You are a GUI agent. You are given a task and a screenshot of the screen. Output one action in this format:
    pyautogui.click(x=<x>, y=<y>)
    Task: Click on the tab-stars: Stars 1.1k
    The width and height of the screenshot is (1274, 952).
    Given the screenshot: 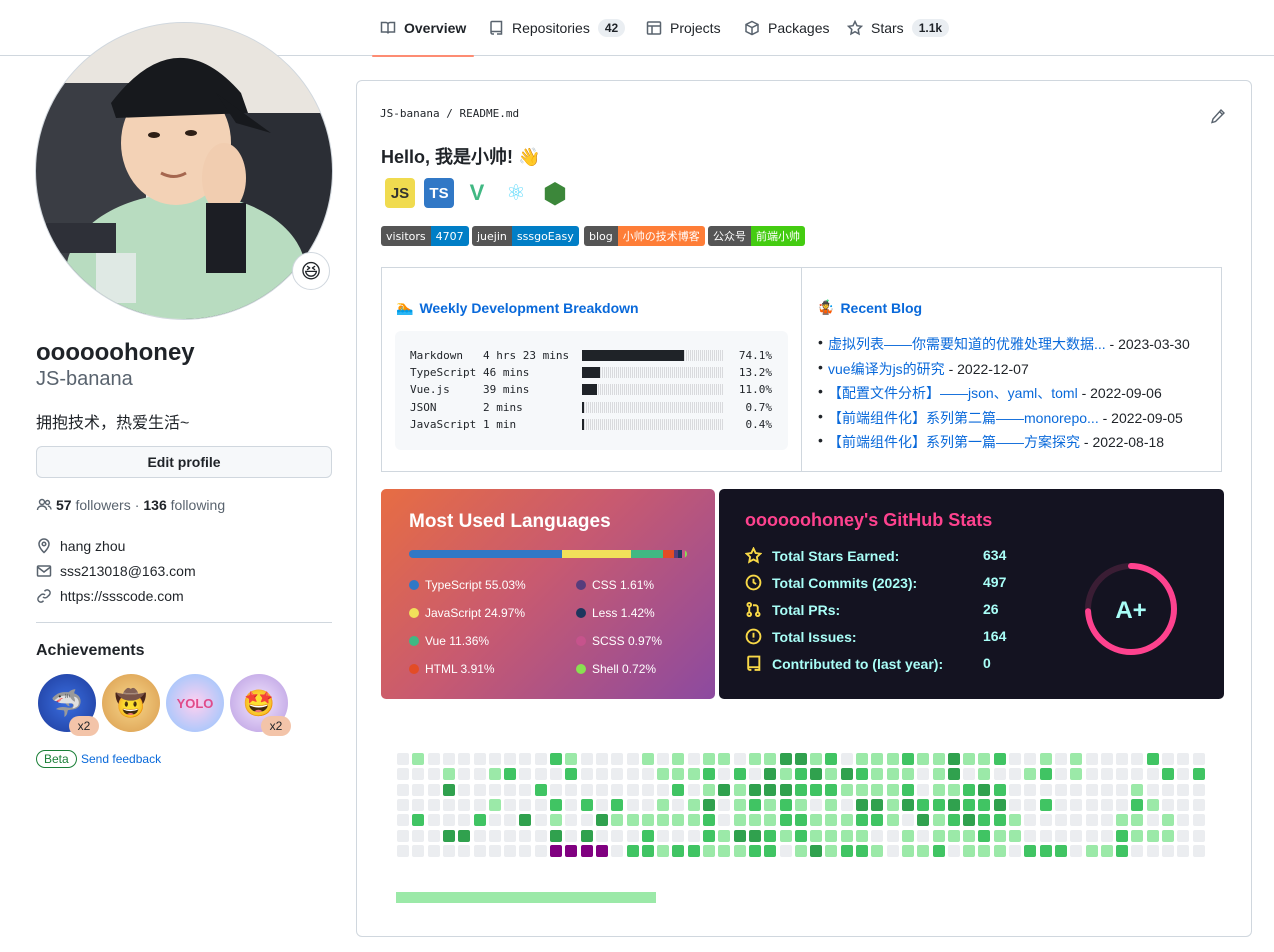 What is the action you would take?
    pyautogui.click(x=898, y=28)
    